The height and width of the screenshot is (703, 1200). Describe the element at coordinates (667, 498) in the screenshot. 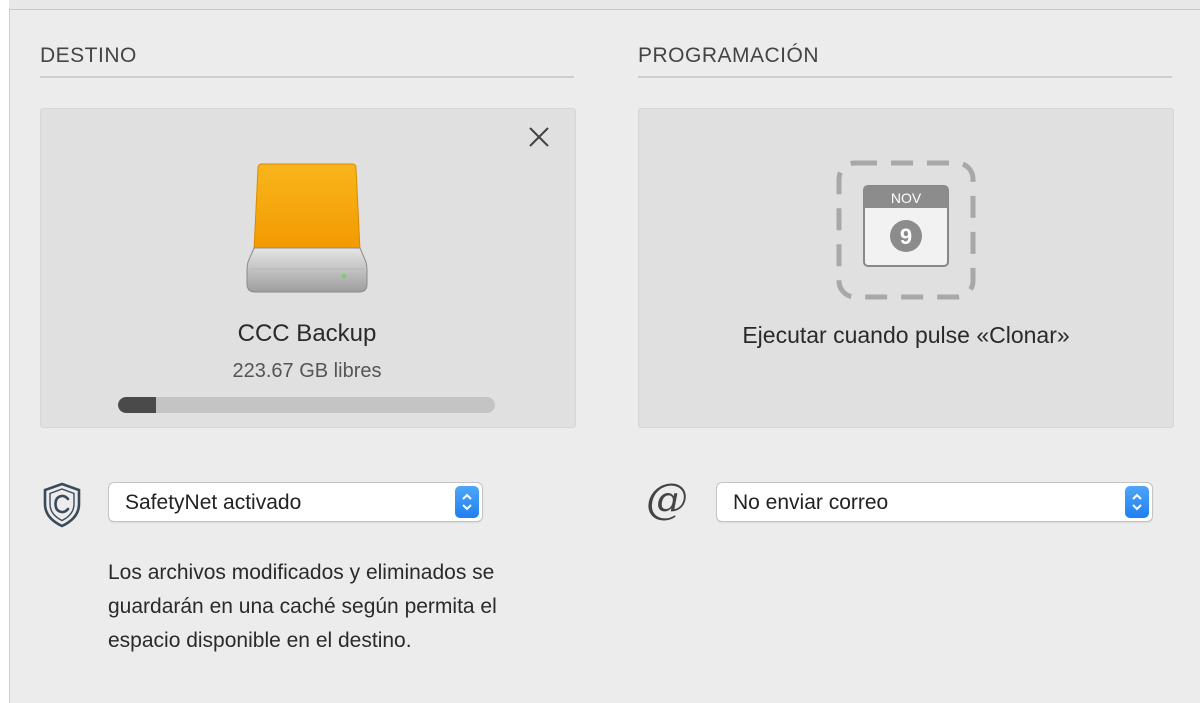

I see `at-sign-icon: @` at that location.